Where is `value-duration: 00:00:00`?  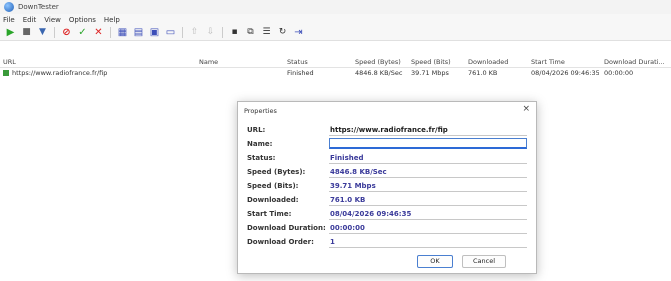
value-duration: 00:00:00 is located at coordinates (428, 228).